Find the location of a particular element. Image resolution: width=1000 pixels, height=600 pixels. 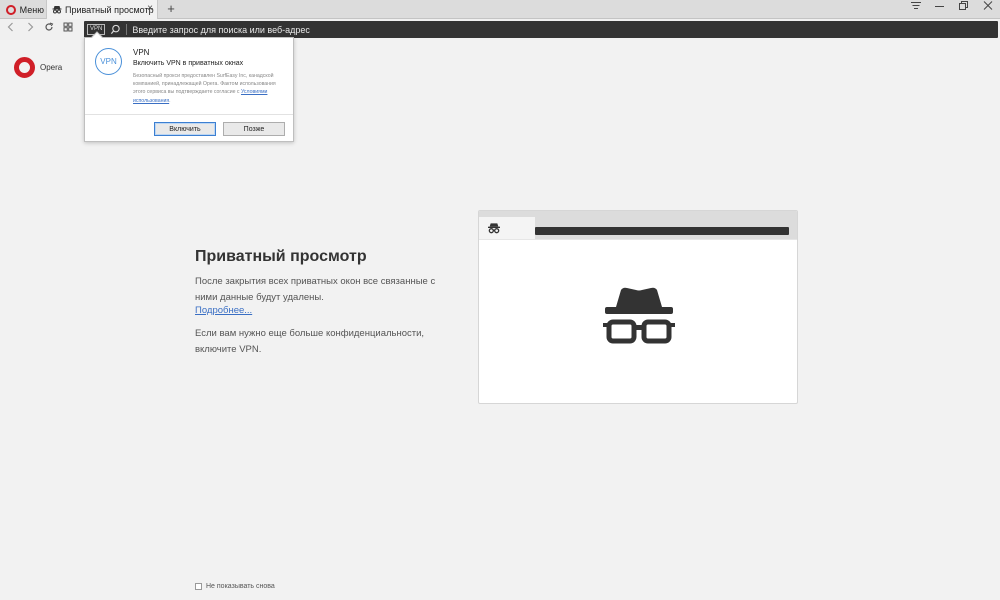

illustration-divider is located at coordinates (638, 239).